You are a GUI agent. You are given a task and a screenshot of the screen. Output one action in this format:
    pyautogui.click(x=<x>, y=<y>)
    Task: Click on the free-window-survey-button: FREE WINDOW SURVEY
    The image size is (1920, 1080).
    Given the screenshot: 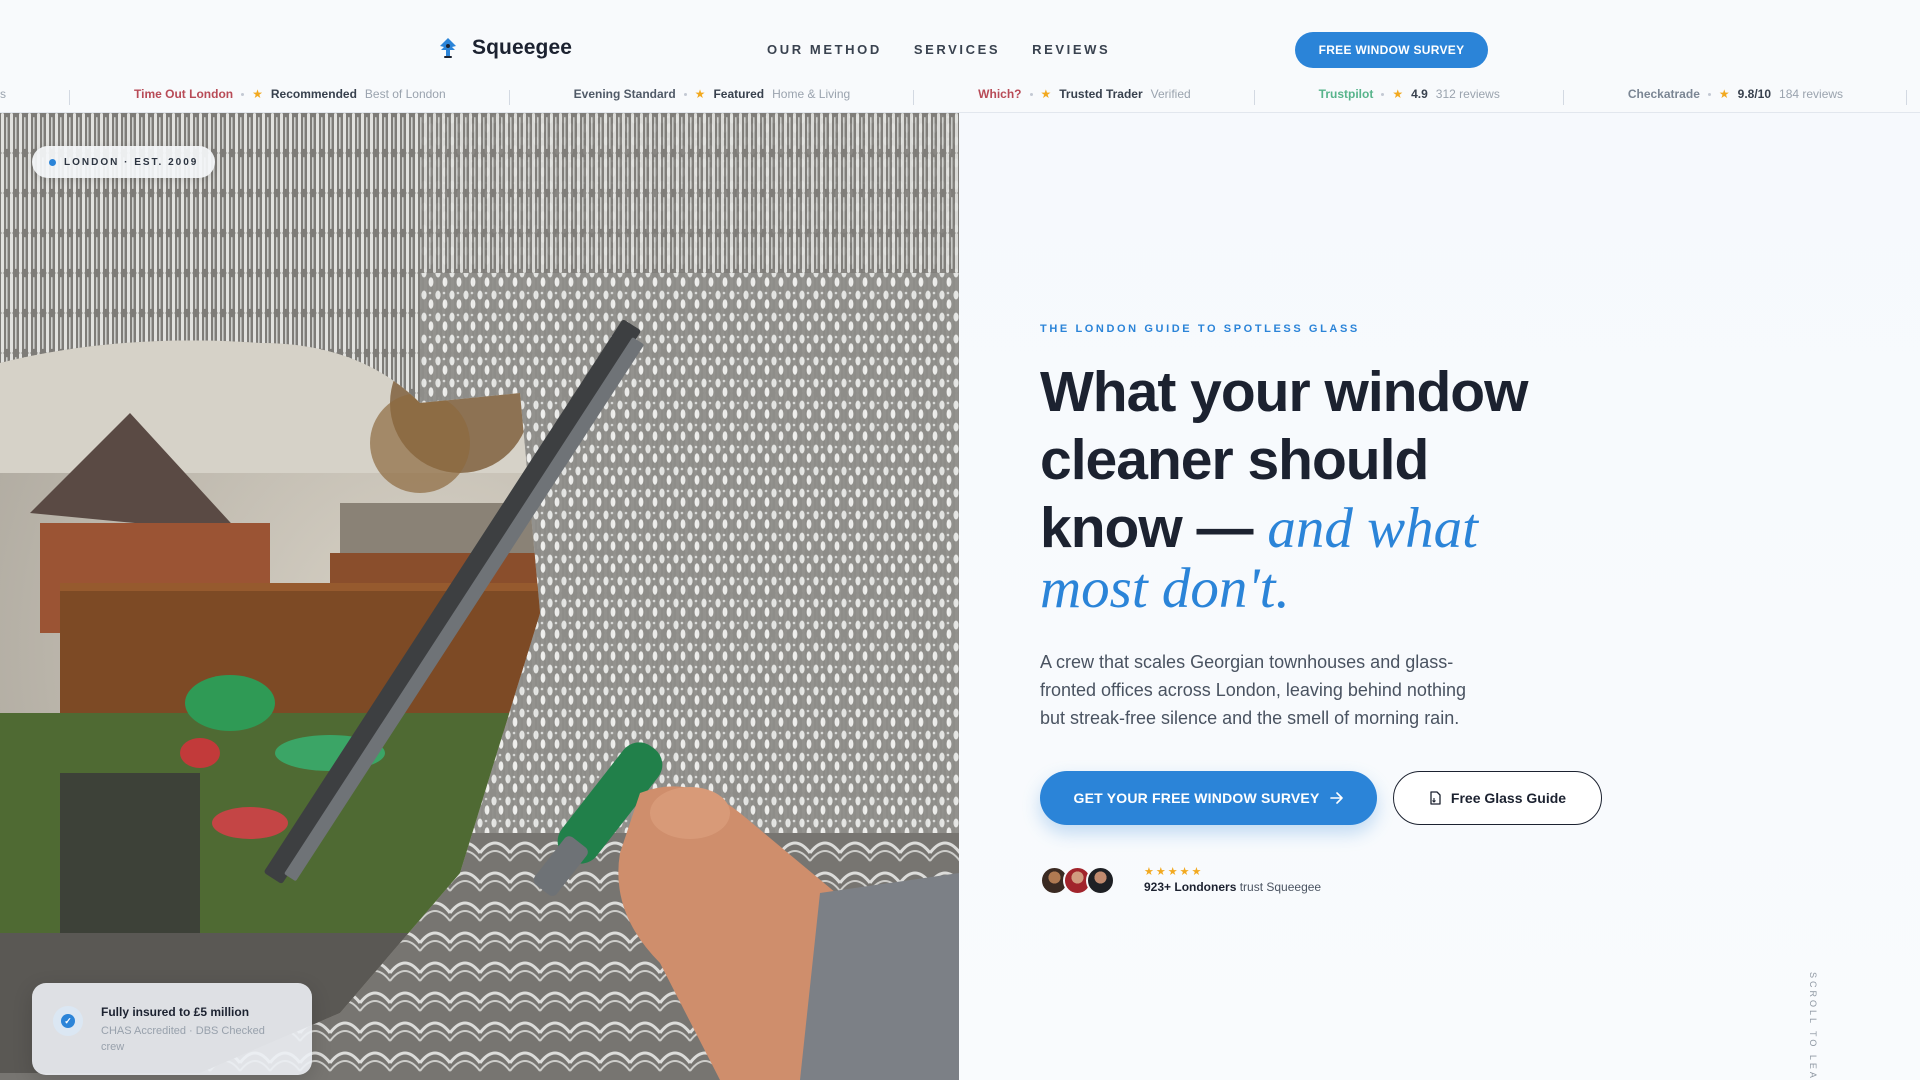 What is the action you would take?
    pyautogui.click(x=1391, y=50)
    